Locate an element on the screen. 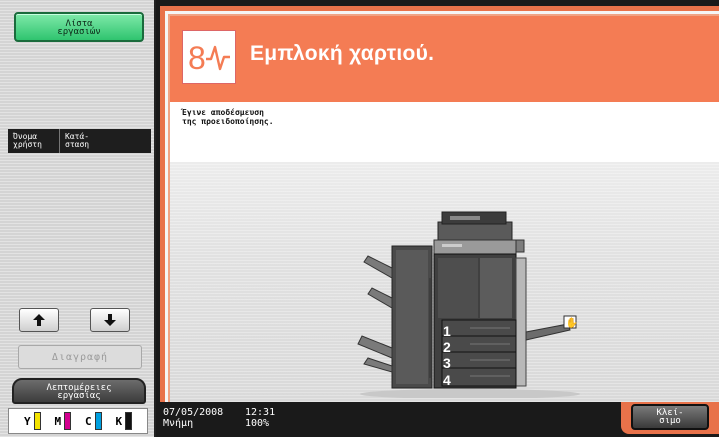 This screenshot has height=437, width=719. status-readout: 07/05/2008 12:31 Μνήμη 100% is located at coordinates (219, 418).